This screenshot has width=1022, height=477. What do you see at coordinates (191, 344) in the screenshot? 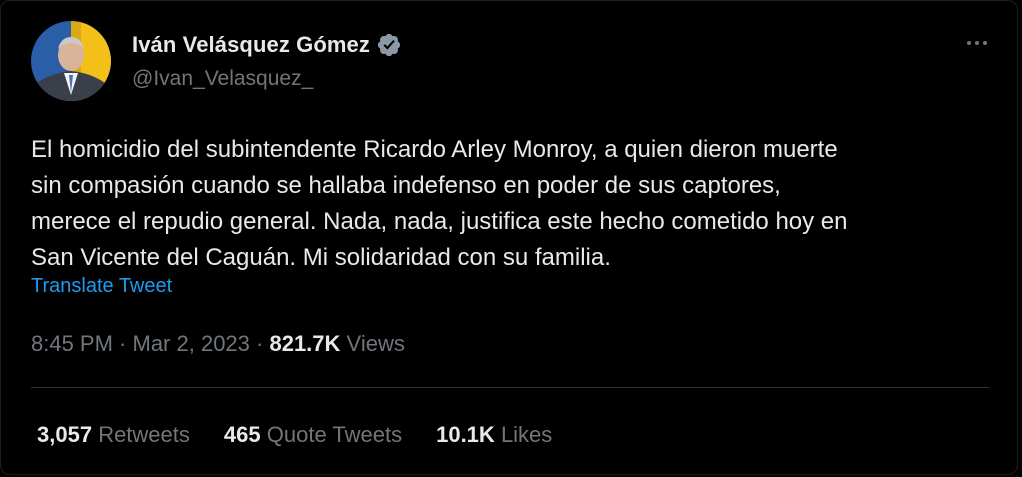
I see `tweet-date: Mar 2, 2023` at bounding box center [191, 344].